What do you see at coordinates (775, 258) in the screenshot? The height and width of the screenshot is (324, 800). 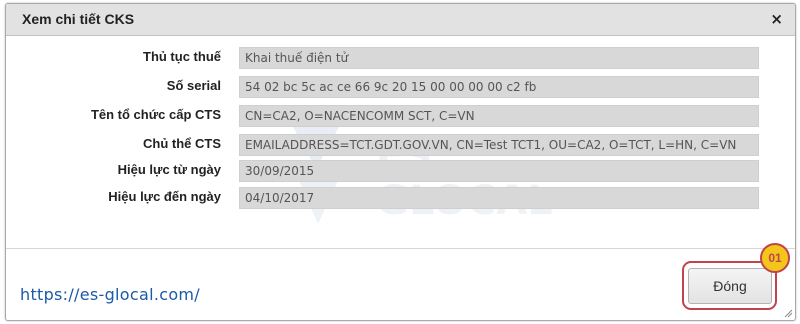 I see `step-badge: 01` at bounding box center [775, 258].